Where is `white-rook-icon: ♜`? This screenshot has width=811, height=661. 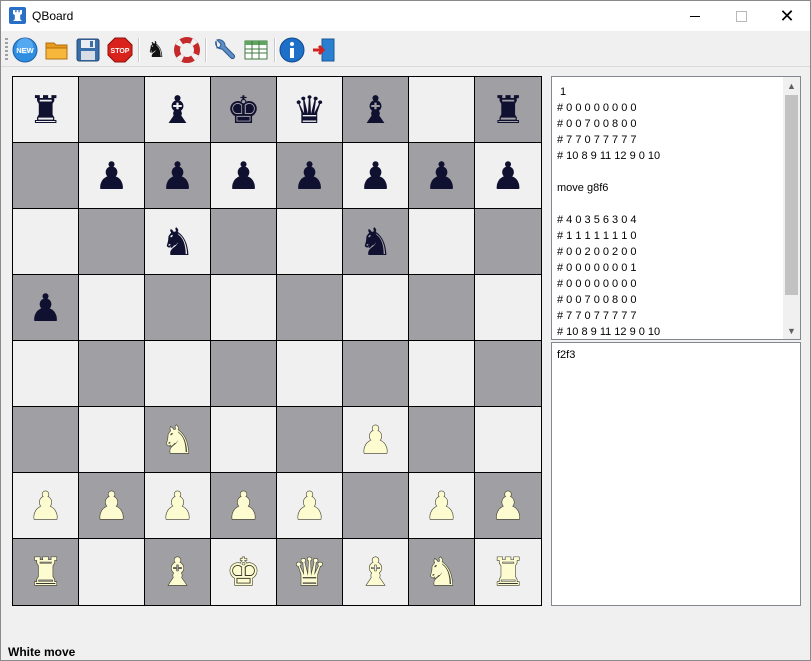
white-rook-icon: ♜ is located at coordinates (507, 571).